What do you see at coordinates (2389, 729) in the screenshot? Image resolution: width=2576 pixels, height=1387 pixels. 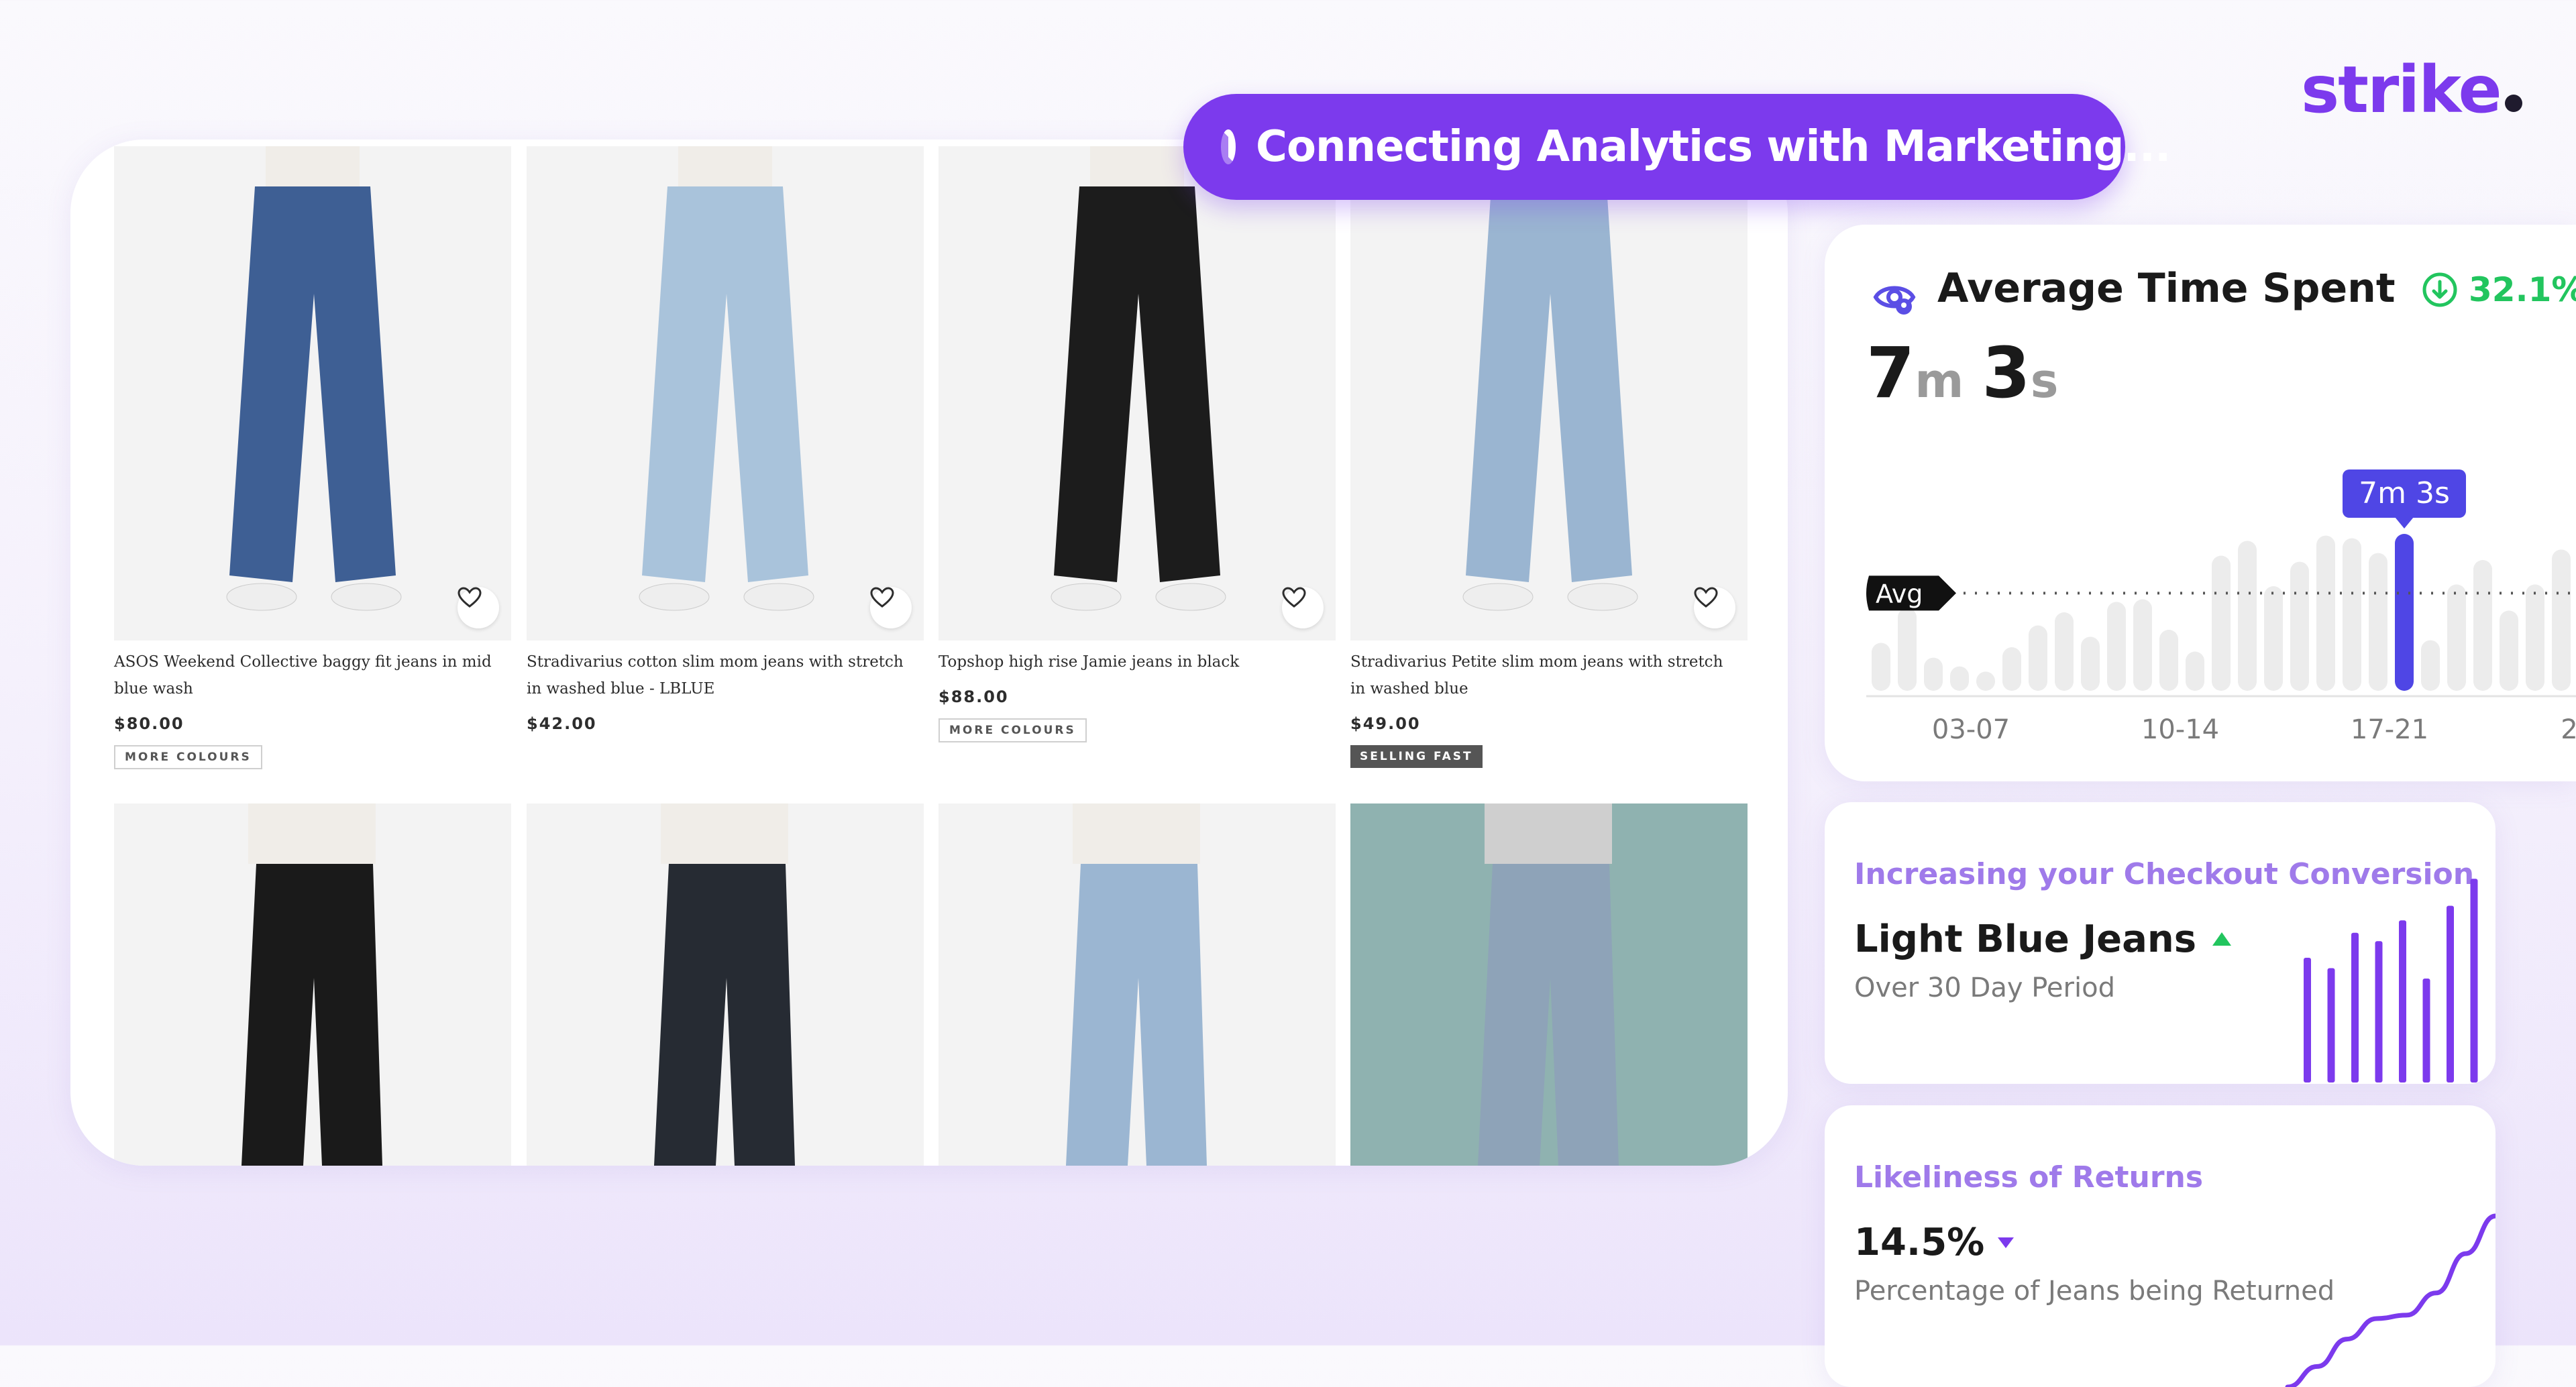 I see `x-tick-label: 17-21` at bounding box center [2389, 729].